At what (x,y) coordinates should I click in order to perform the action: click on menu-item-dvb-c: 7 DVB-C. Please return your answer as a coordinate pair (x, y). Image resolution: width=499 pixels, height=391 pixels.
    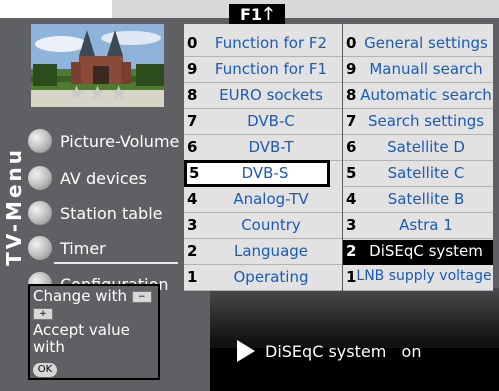
    Looking at the image, I should click on (263, 122).